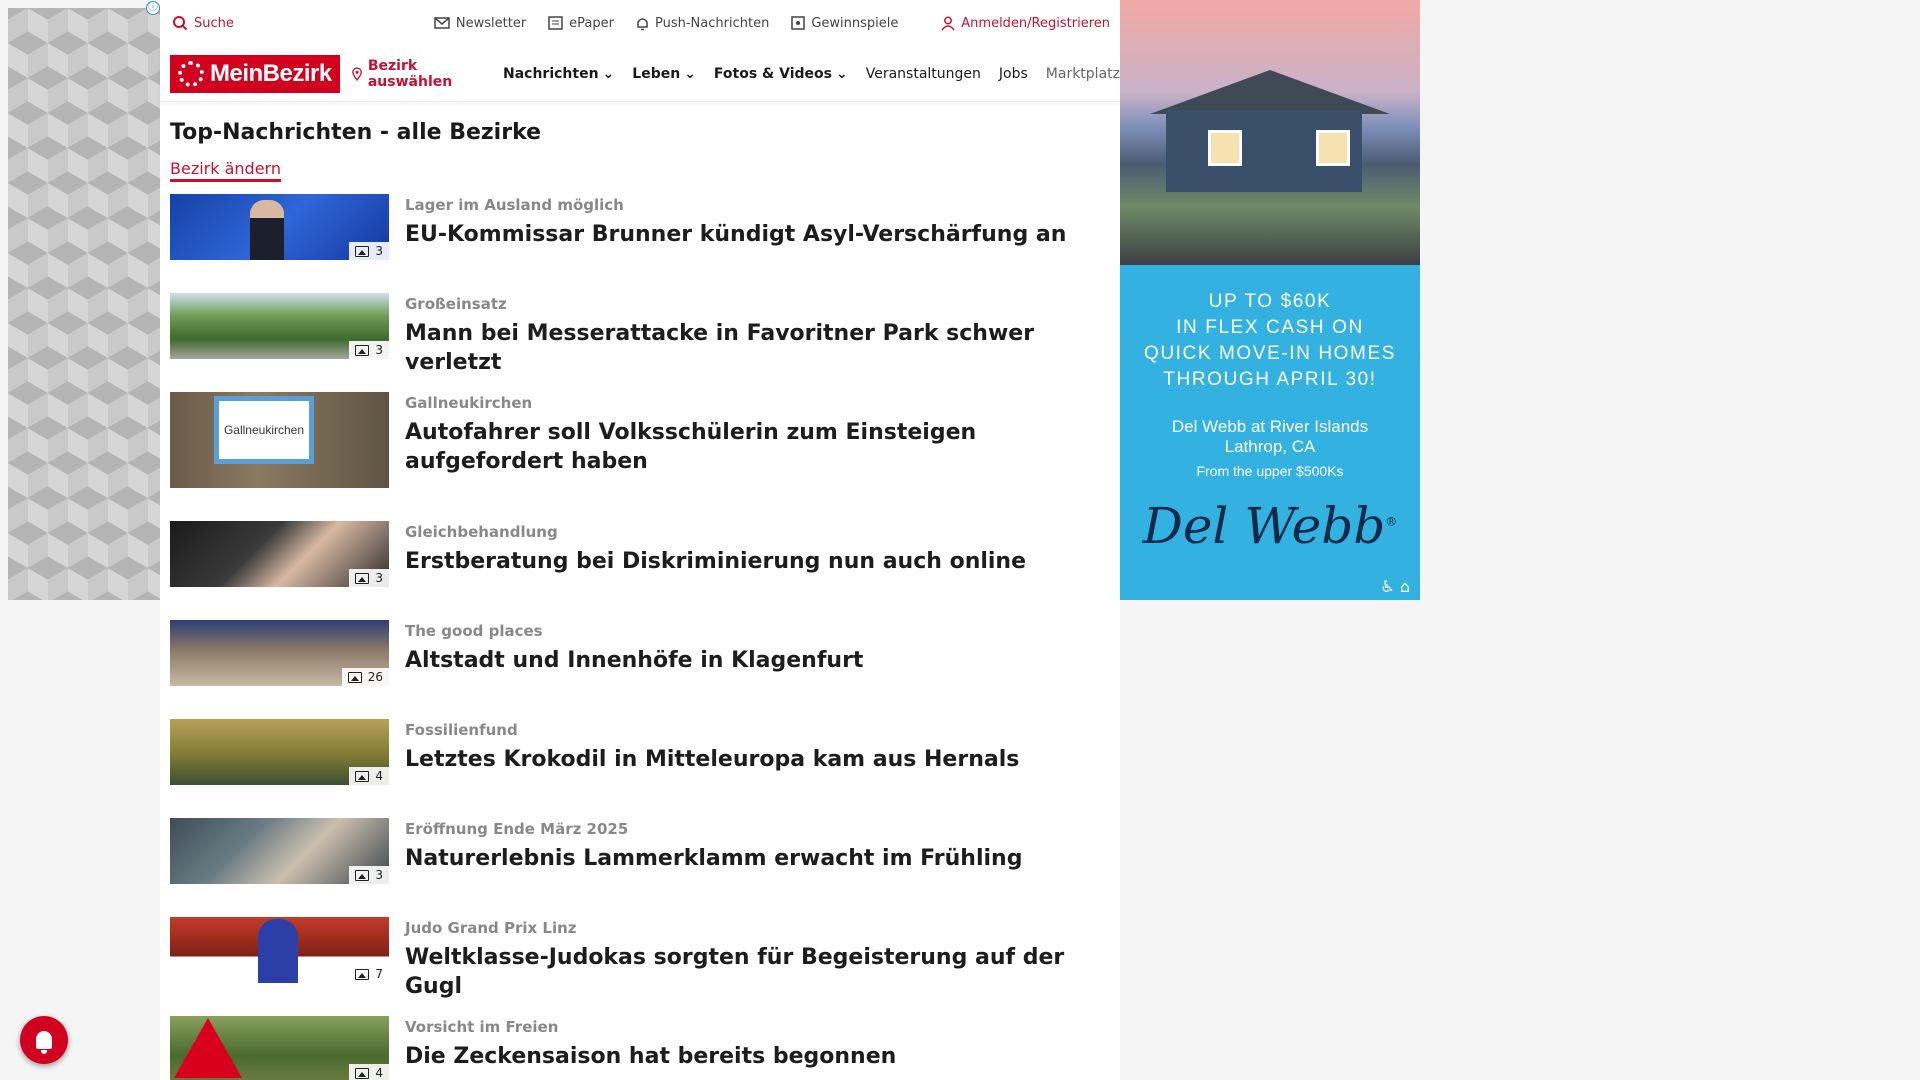 The height and width of the screenshot is (1080, 1920). I want to click on meinbezirk-logo: MeinBezirk, so click(255, 73).